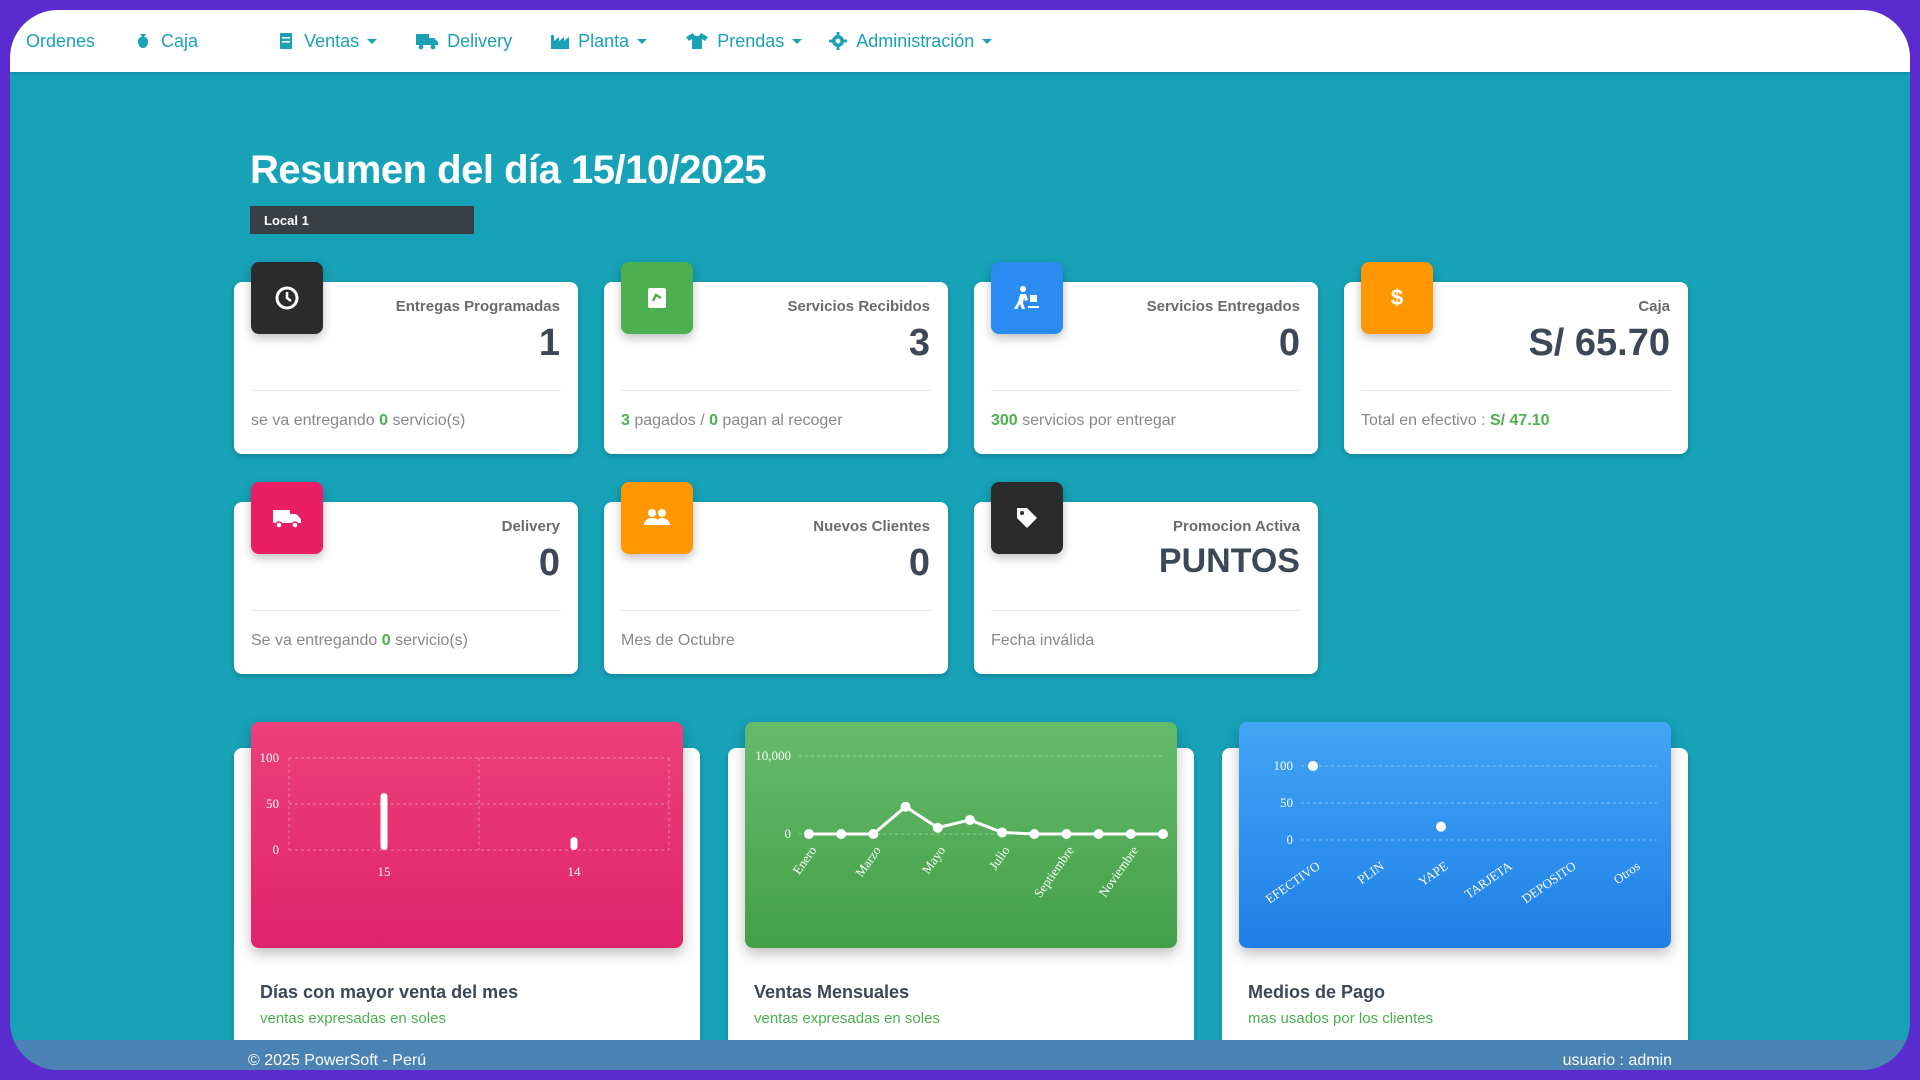 The image size is (1920, 1080). I want to click on card-footer-number: 3, so click(625, 420).